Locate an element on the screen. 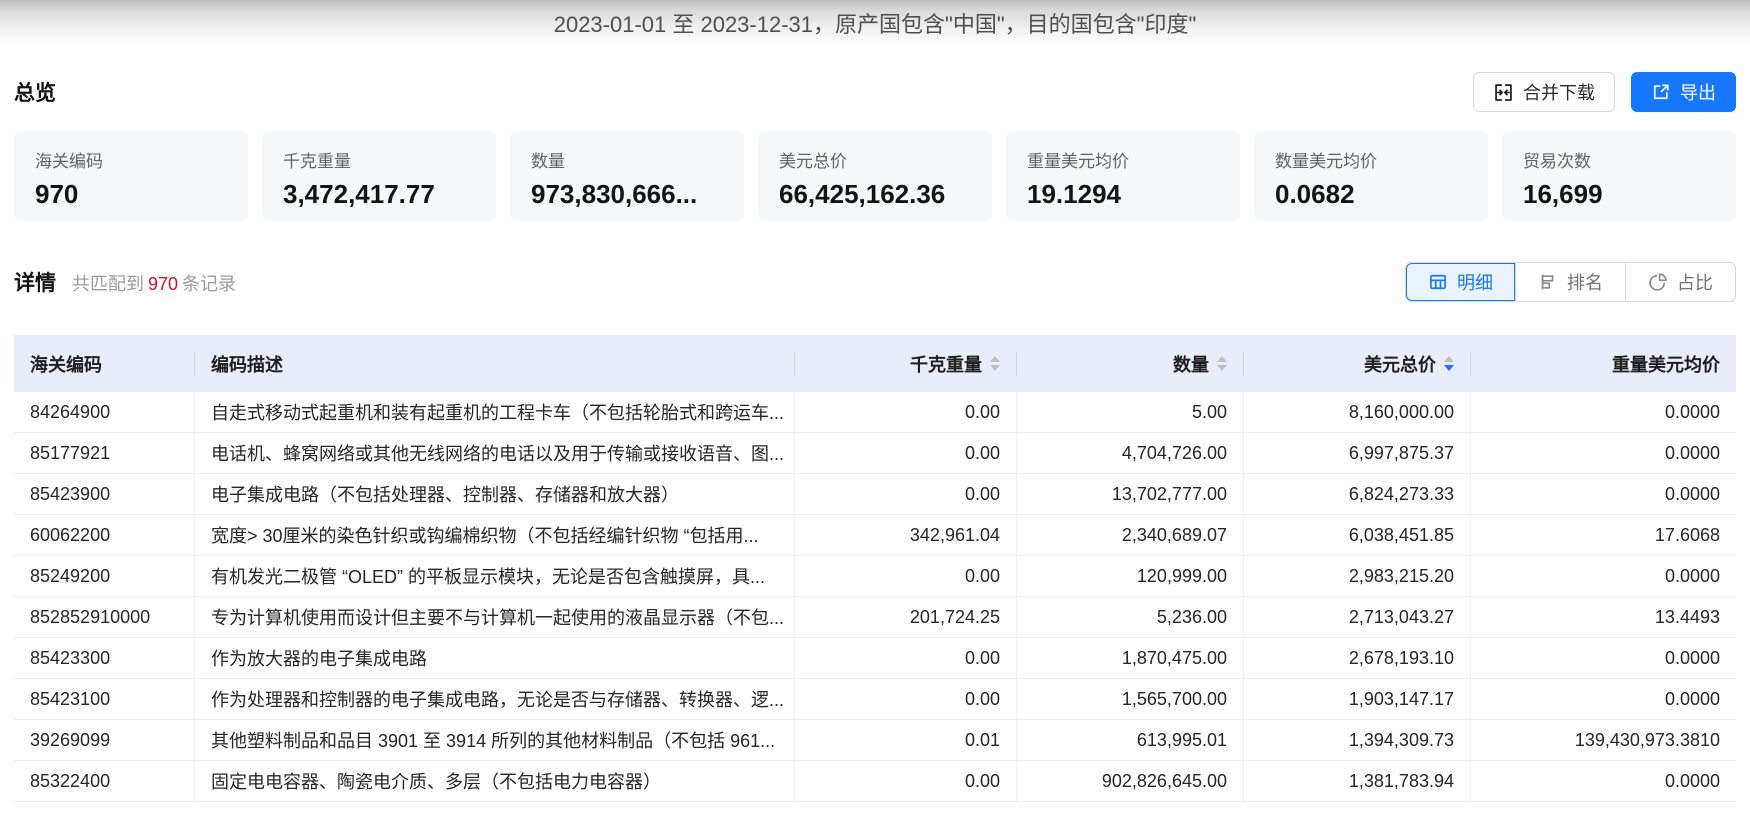 This screenshot has width=1750, height=815. stat-value: 970 is located at coordinates (57, 194).